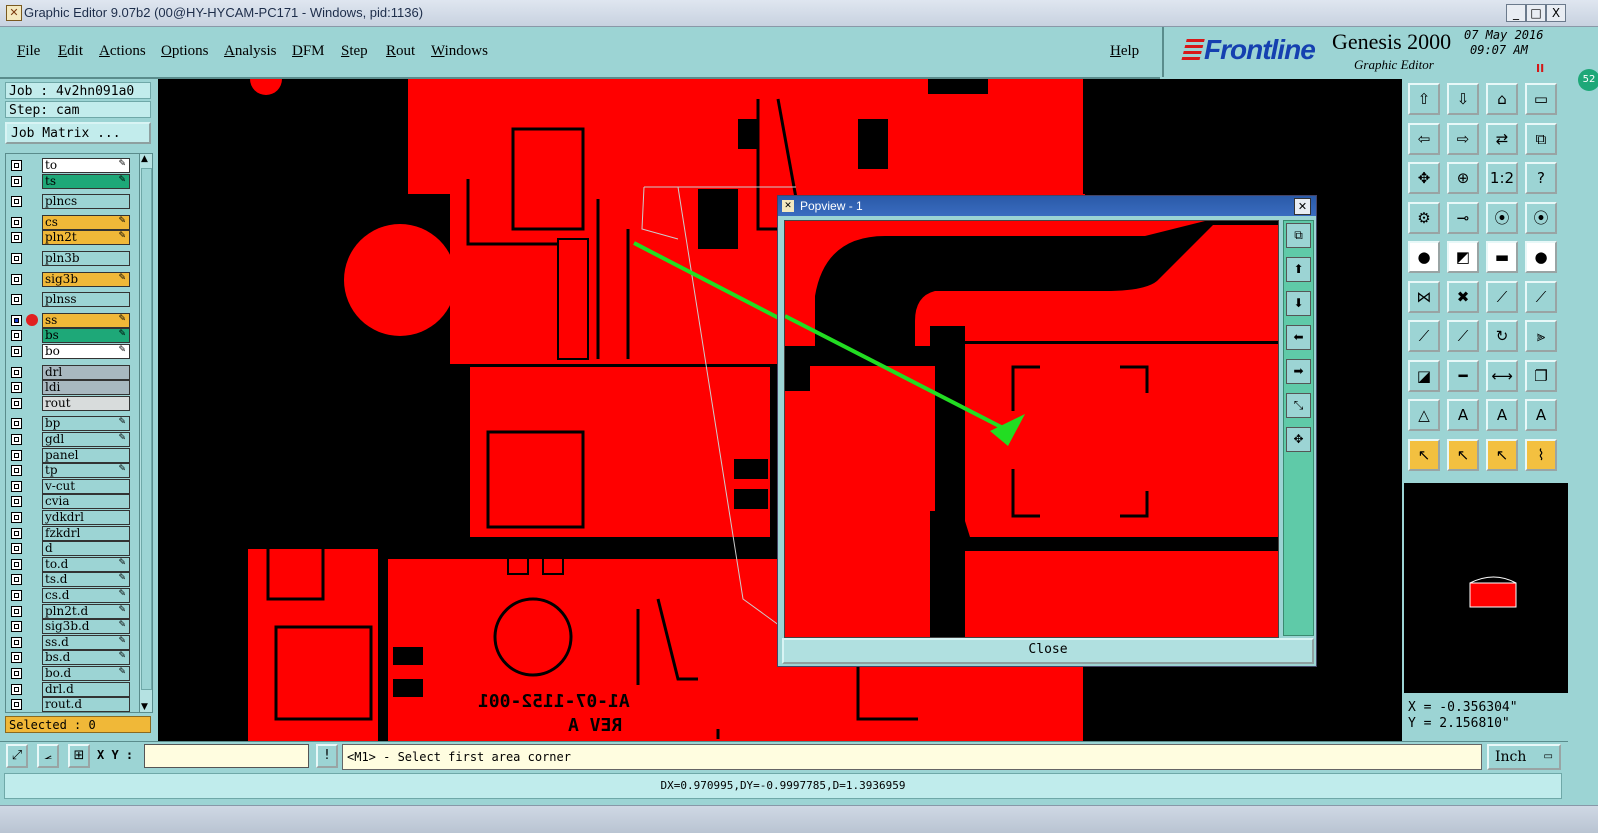 The height and width of the screenshot is (833, 1598). What do you see at coordinates (69, 564) in the screenshot?
I see `layer-row: to.d ✎` at bounding box center [69, 564].